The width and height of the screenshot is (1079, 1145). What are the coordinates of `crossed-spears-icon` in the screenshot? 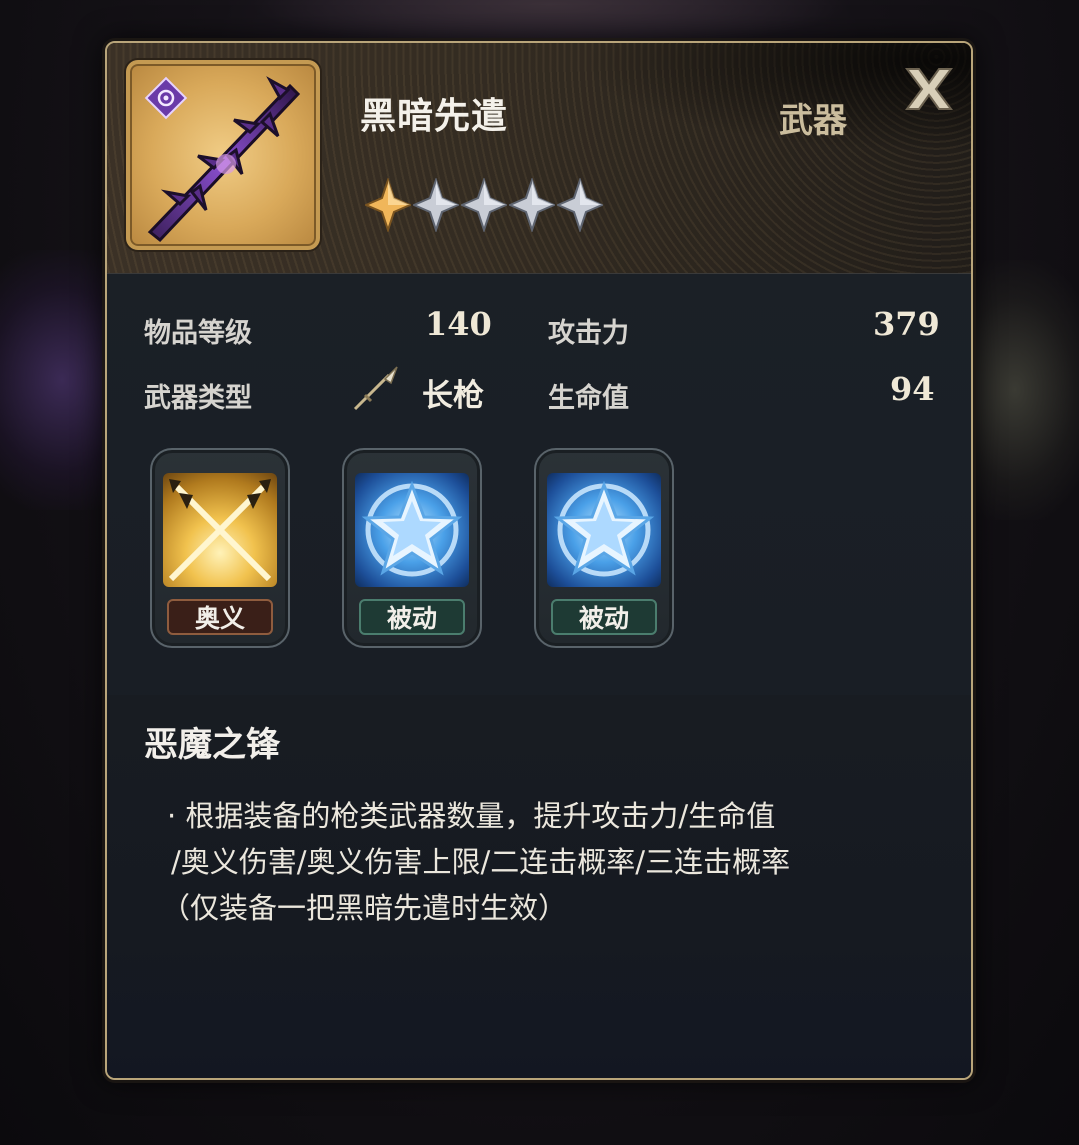 It's located at (220, 530).